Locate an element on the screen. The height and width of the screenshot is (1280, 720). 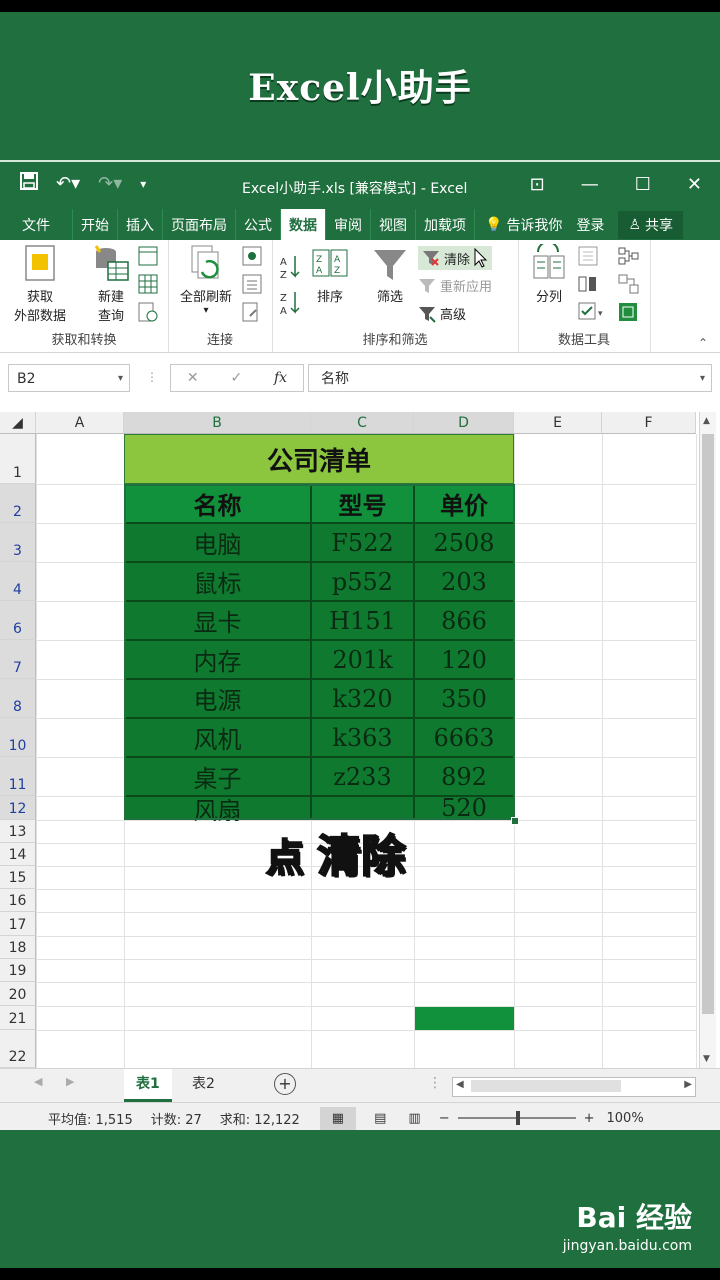
cancel-formula-icon: ✕ is located at coordinates (193, 378).